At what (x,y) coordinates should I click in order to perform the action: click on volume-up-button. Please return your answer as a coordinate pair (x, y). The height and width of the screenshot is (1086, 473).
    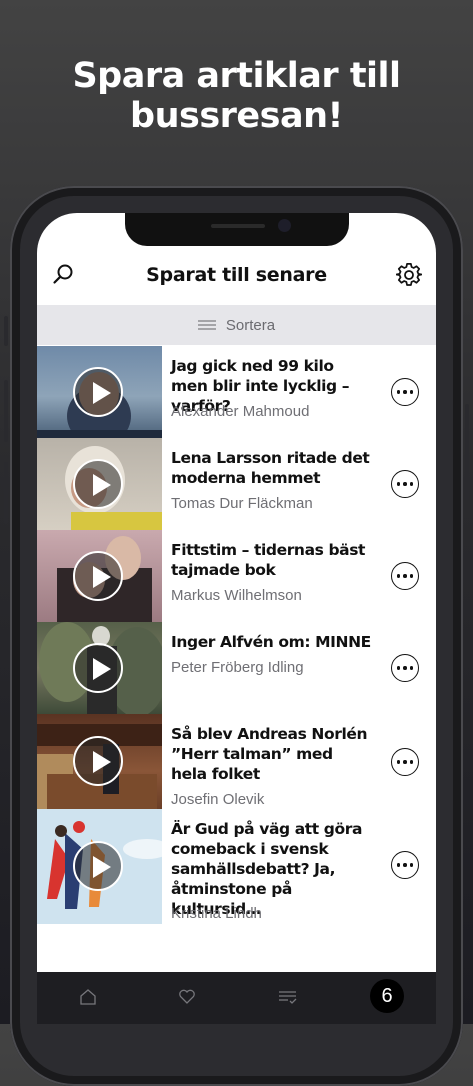
    Looking at the image, I should click on (6, 411).